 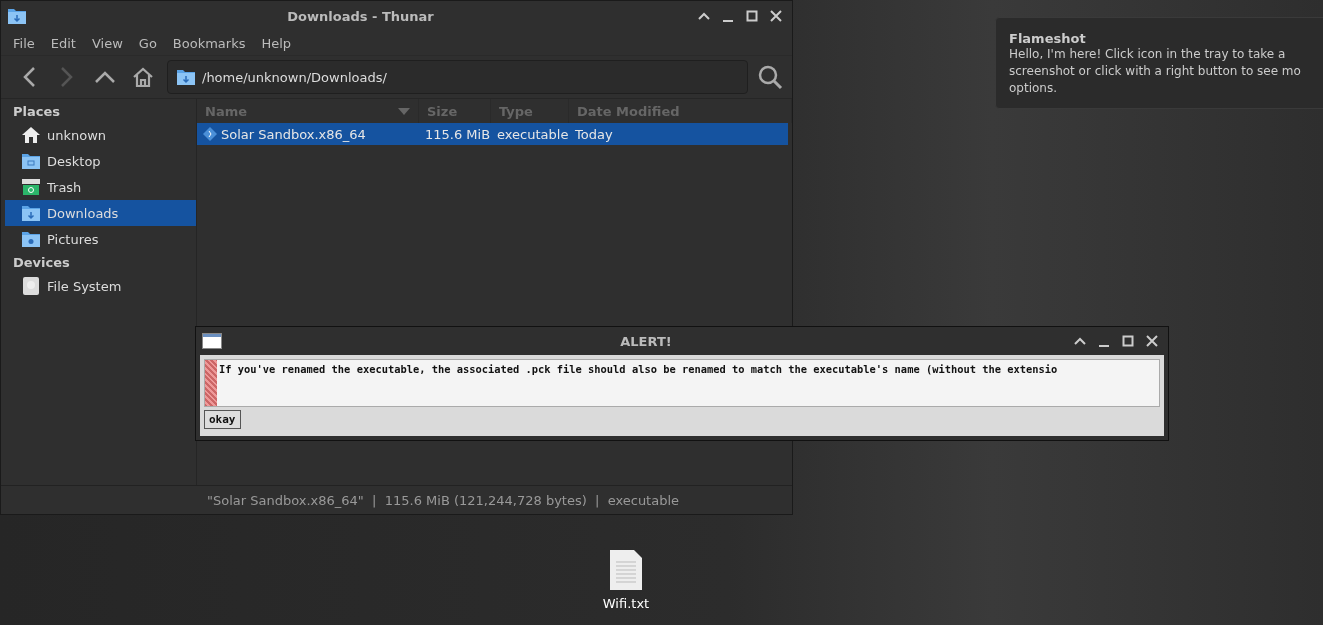 I want to click on menu-item: Edit, so click(x=63, y=43).